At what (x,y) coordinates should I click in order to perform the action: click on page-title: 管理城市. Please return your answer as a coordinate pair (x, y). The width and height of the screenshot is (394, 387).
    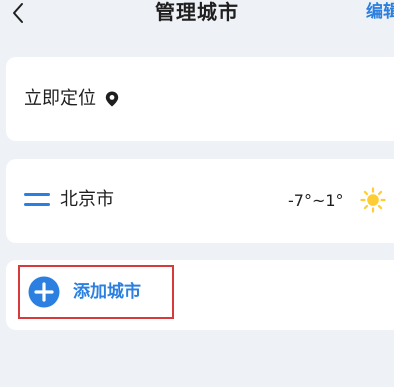
    Looking at the image, I should click on (197, 12).